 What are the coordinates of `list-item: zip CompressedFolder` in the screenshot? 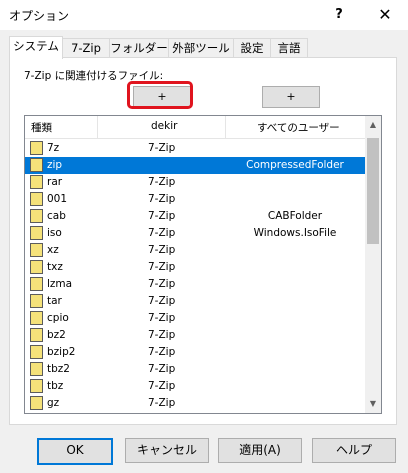 It's located at (195, 165).